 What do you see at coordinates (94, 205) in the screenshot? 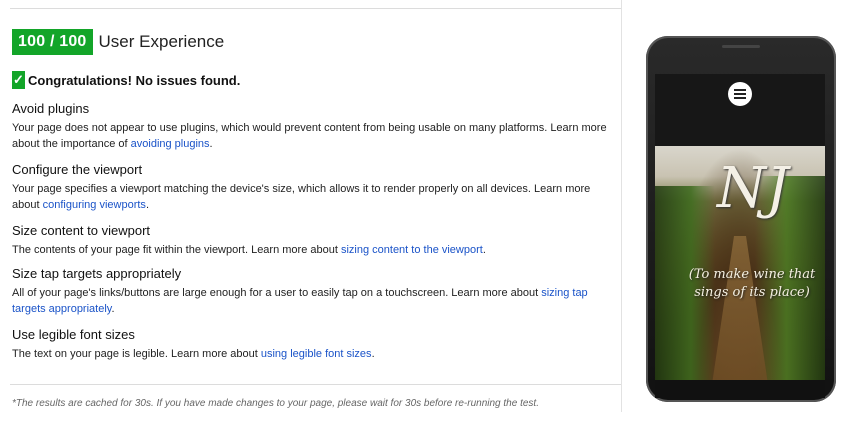
I see `rule-link: configuring viewports` at bounding box center [94, 205].